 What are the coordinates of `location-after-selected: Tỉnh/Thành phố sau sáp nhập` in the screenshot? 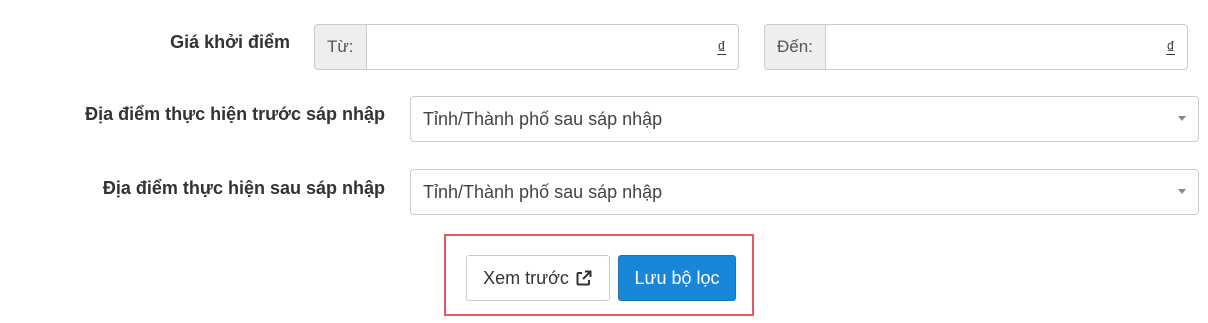 It's located at (543, 191).